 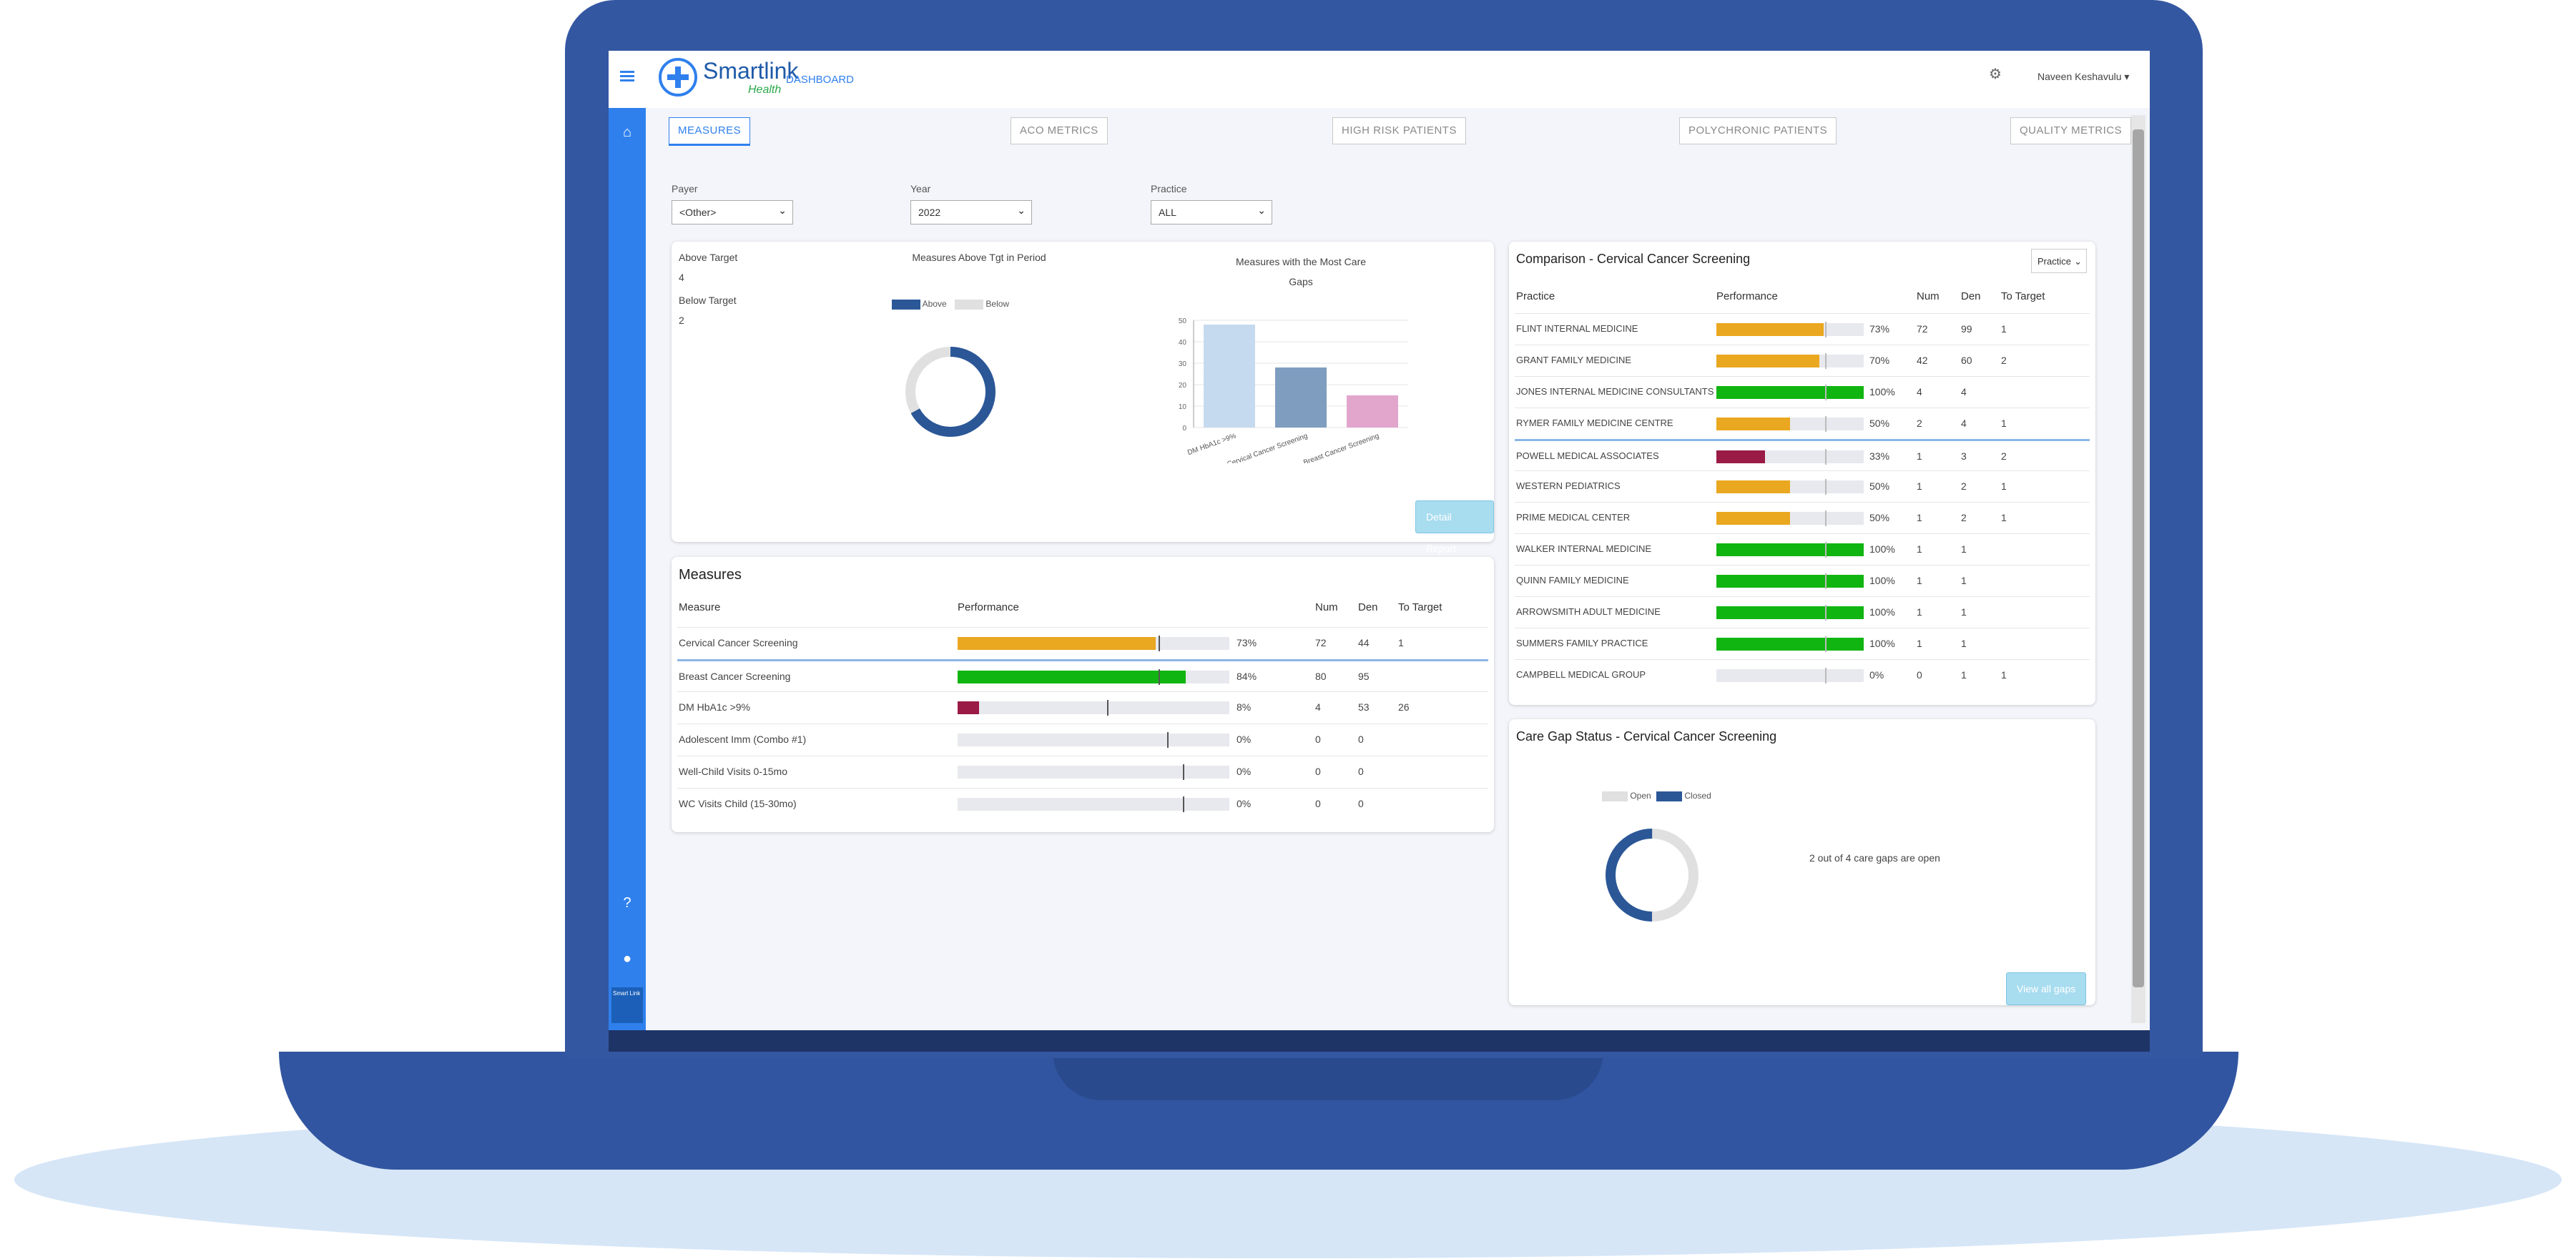 I want to click on tab-polychronic-patients: POLYCHRONIC PATIENTS, so click(x=1758, y=130).